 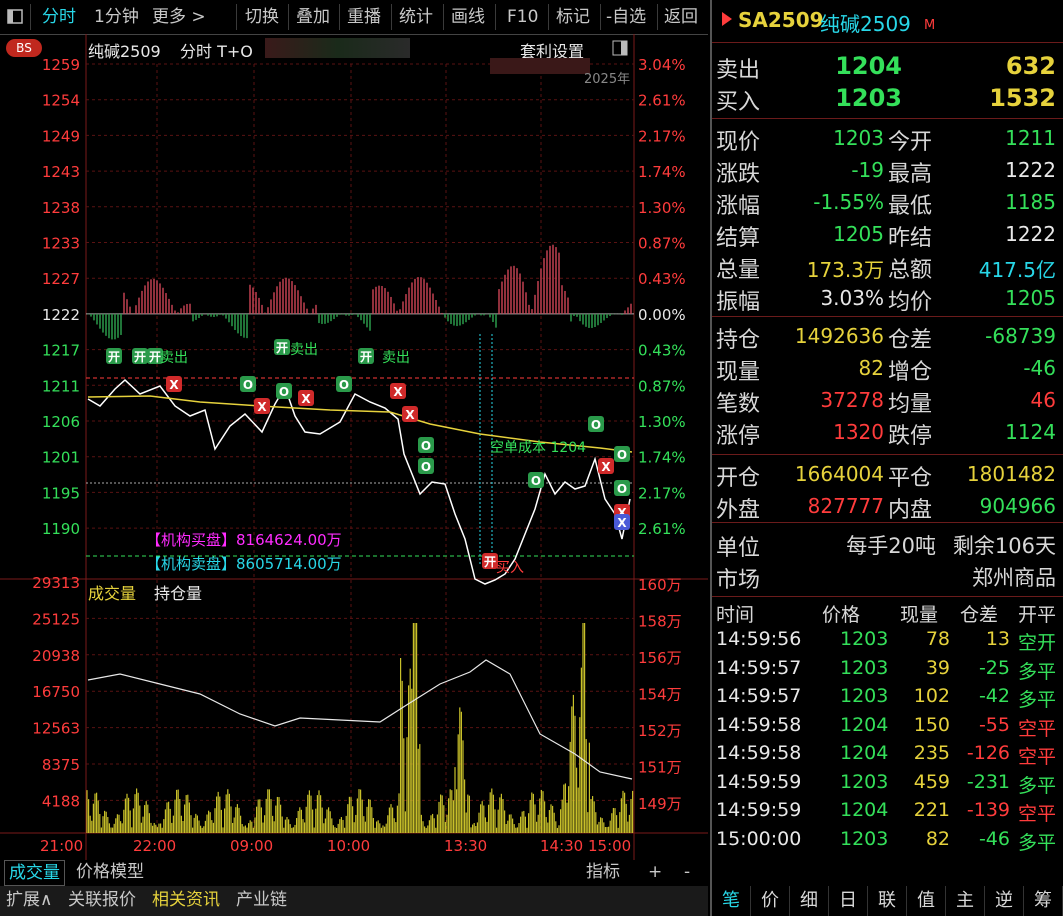 I want to click on tick-time: 14:59:56, so click(x=759, y=639).